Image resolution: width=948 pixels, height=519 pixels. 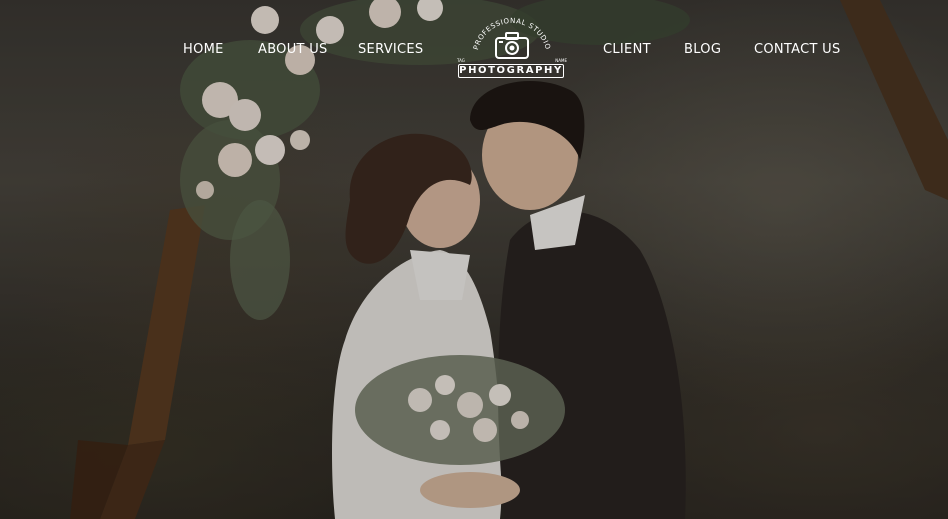 What do you see at coordinates (797, 49) in the screenshot?
I see `nav-link-contact-us: CONTACT US` at bounding box center [797, 49].